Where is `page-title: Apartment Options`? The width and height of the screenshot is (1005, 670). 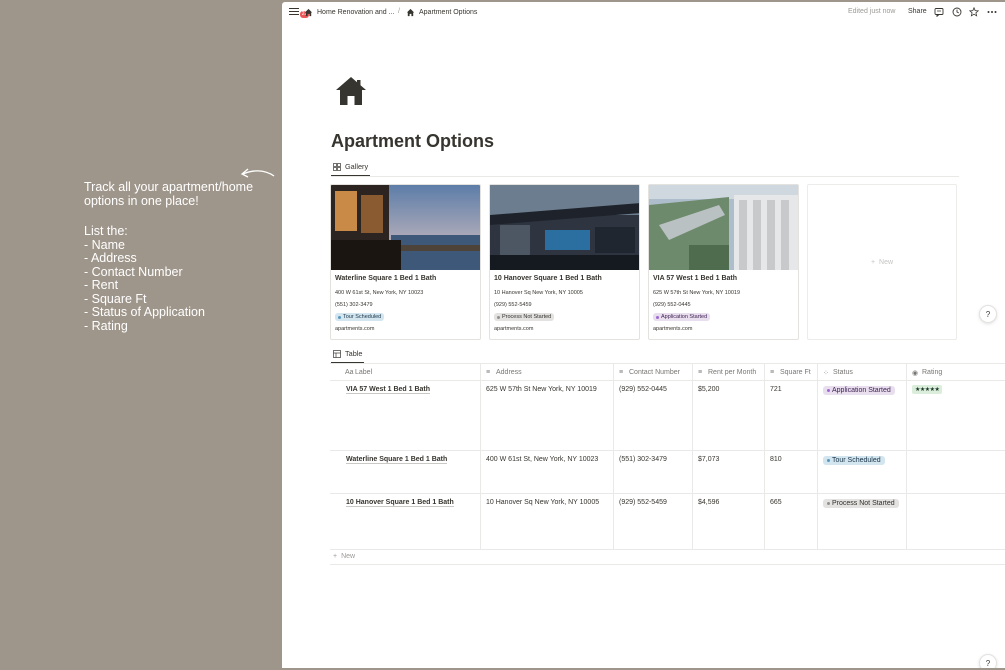 page-title: Apartment Options is located at coordinates (412, 141).